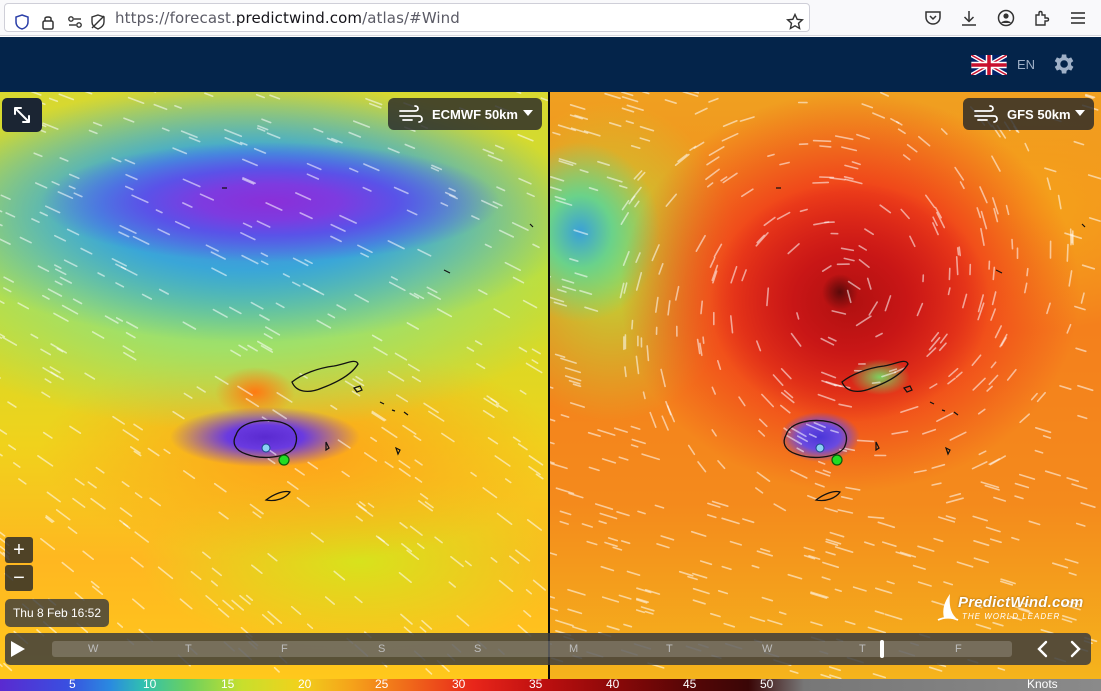 Image resolution: width=1101 pixels, height=691 pixels. What do you see at coordinates (550, 684) in the screenshot?
I see `wind-speed-legend: 5 10 15 20 25 30 35 40 45 50 Knots` at bounding box center [550, 684].